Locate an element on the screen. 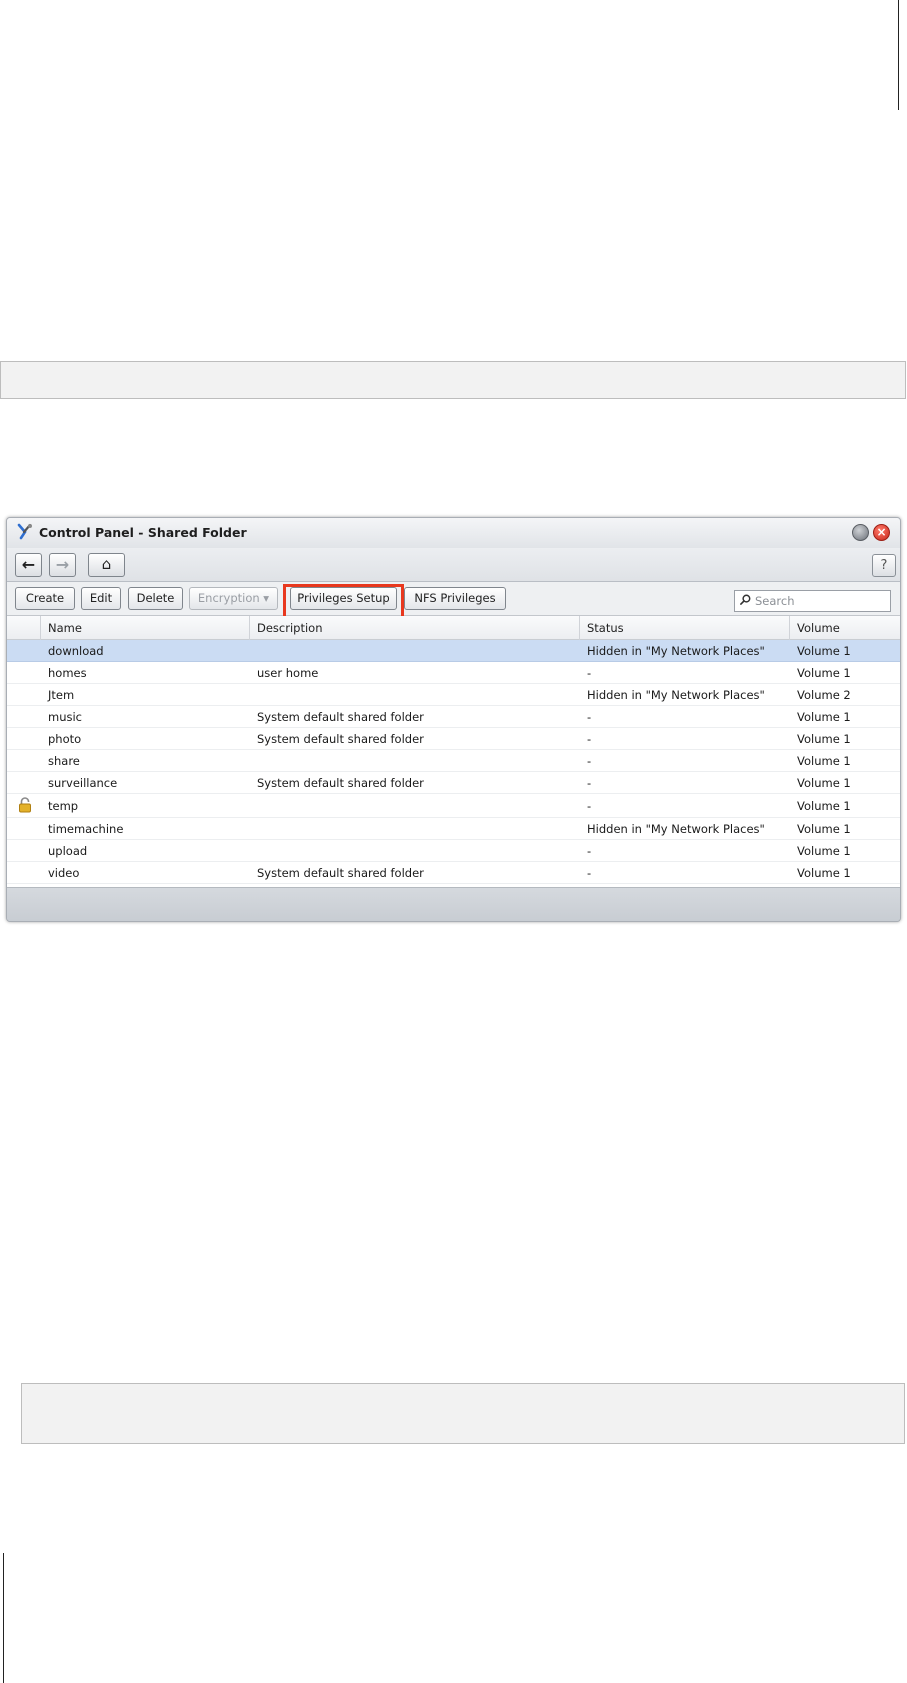 Image resolution: width=907 pixels, height=1683 pixels. help-button: ? is located at coordinates (884, 565).